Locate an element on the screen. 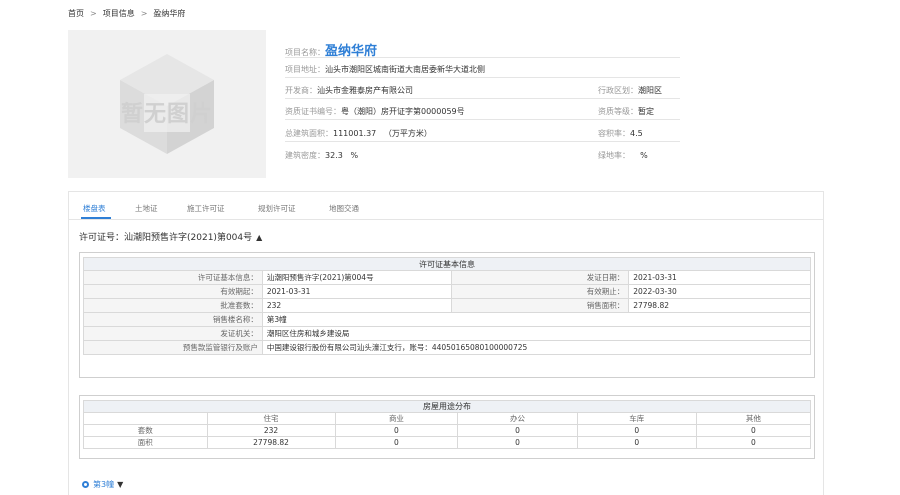 This screenshot has height=495, width=900. cell-key: 有效期起： is located at coordinates (173, 291).